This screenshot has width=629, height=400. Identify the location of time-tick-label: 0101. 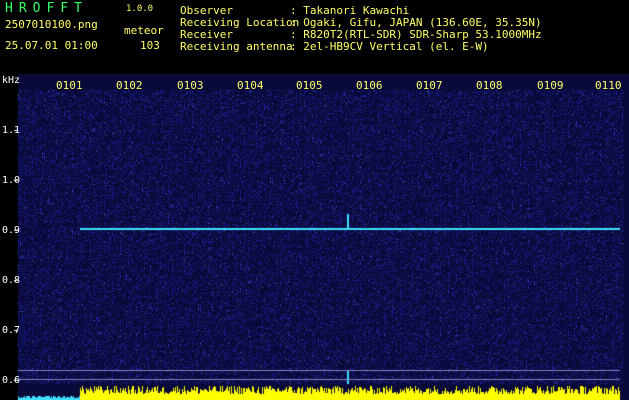
(69, 85).